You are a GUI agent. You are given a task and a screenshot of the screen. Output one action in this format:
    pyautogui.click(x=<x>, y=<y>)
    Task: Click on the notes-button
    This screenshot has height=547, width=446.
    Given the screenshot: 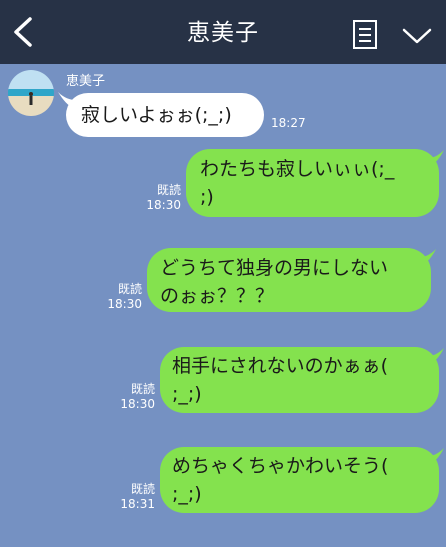 What is the action you would take?
    pyautogui.click(x=365, y=35)
    